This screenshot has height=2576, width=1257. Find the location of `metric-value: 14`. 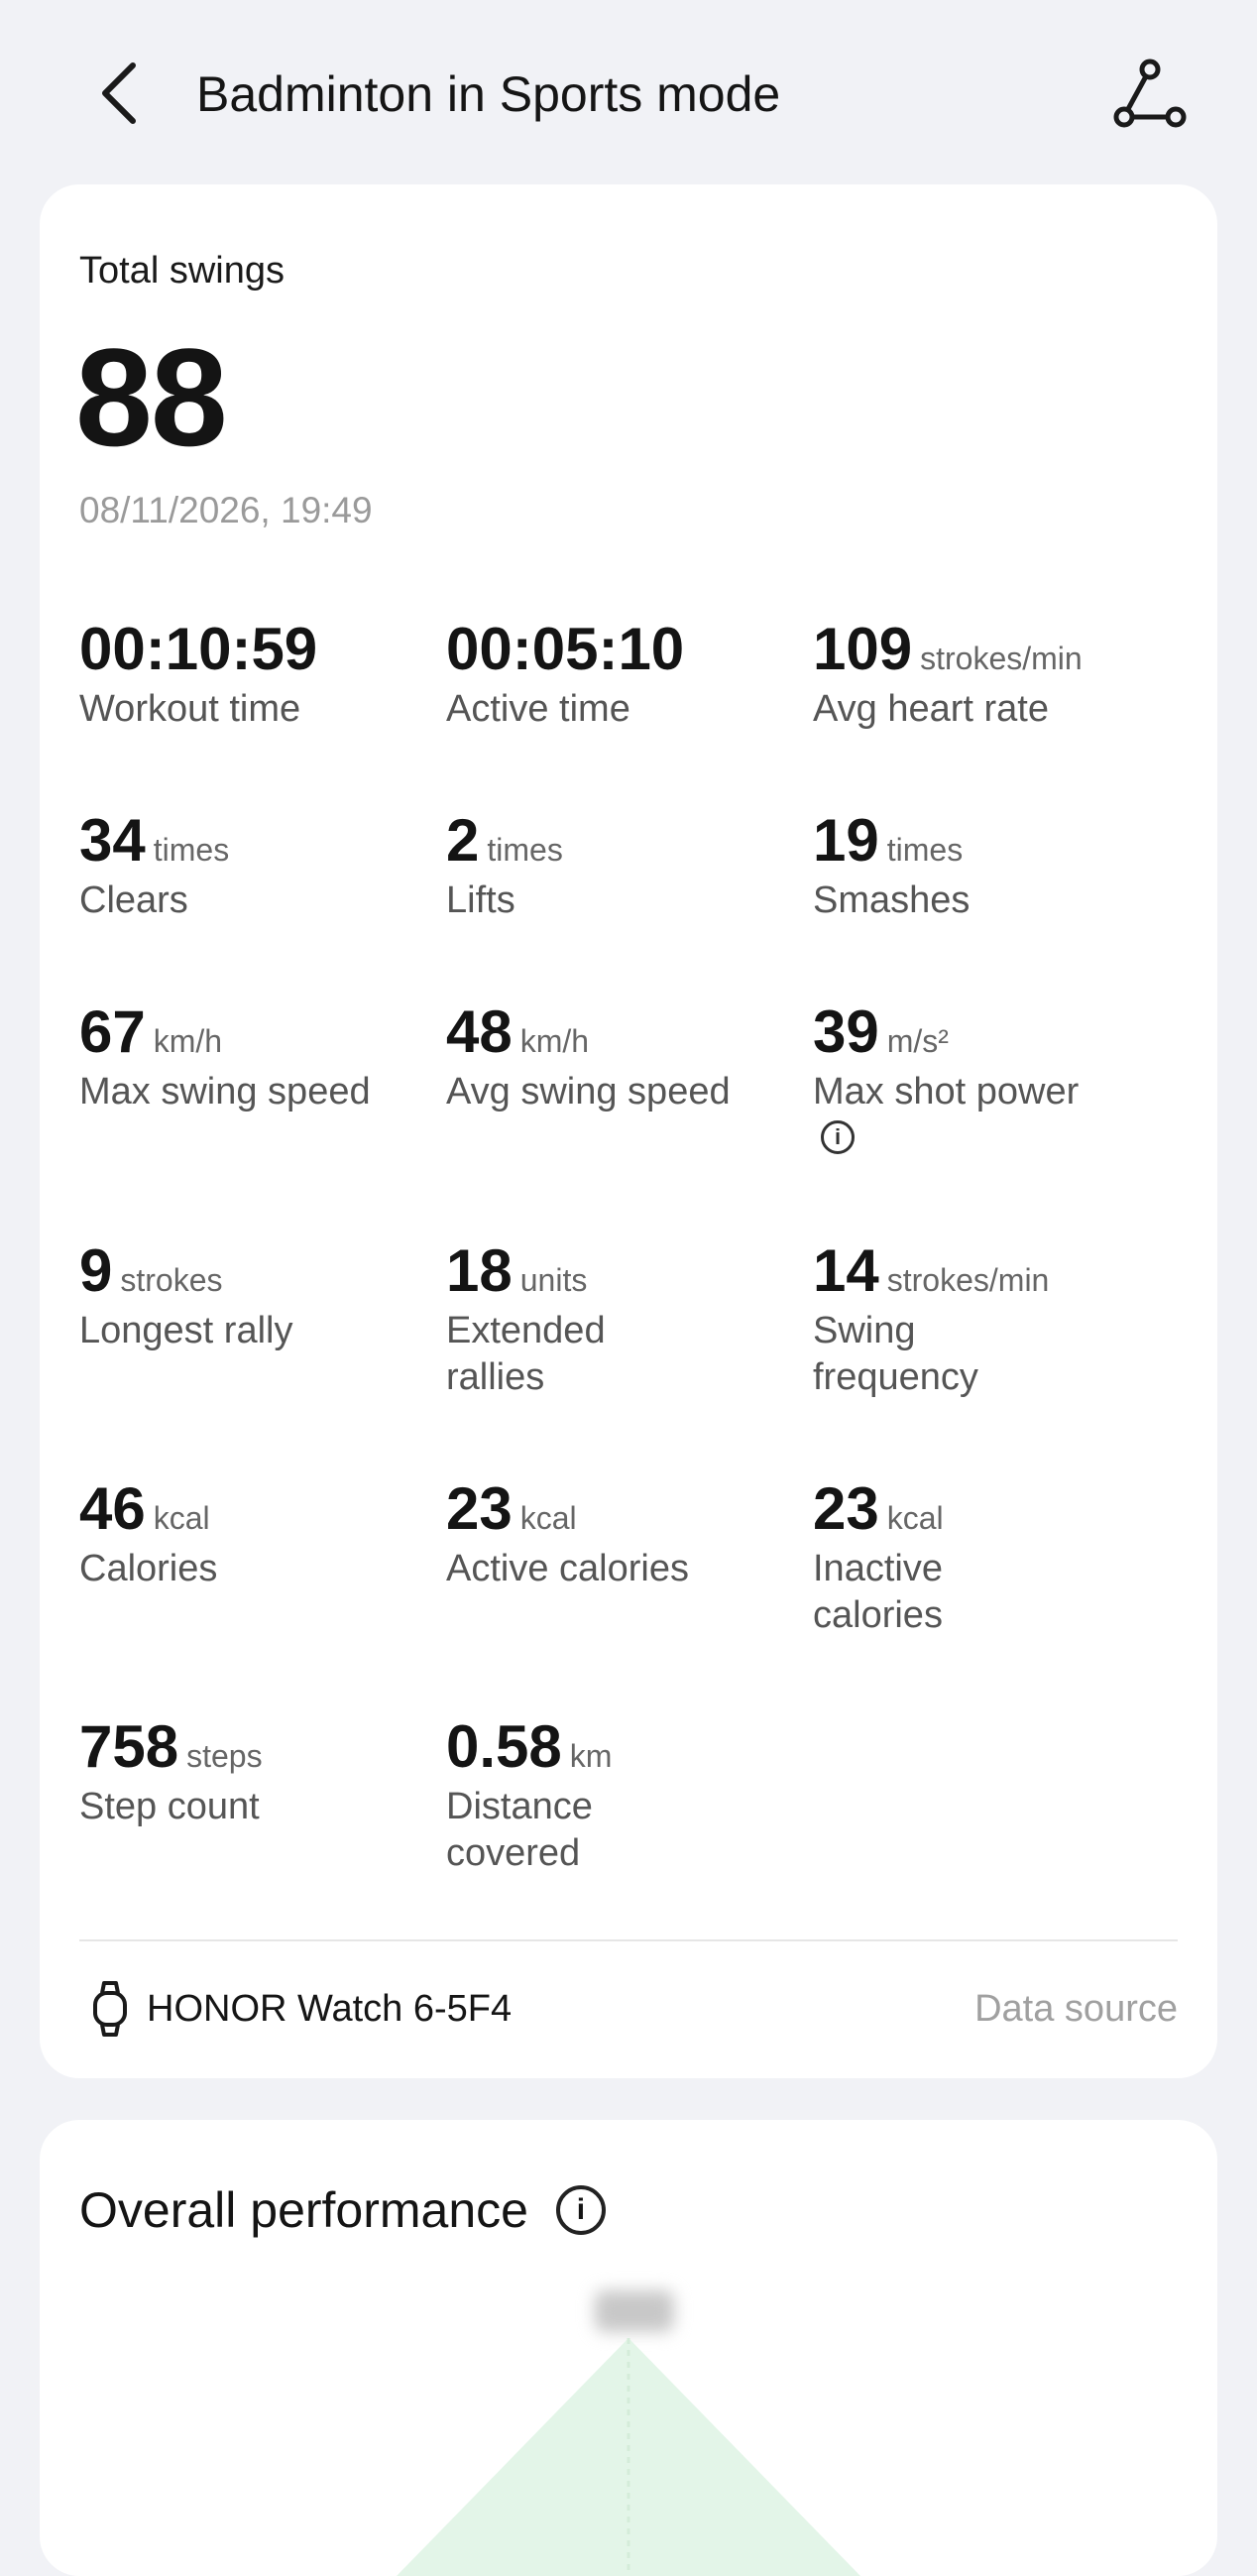

metric-value: 14 is located at coordinates (846, 1270).